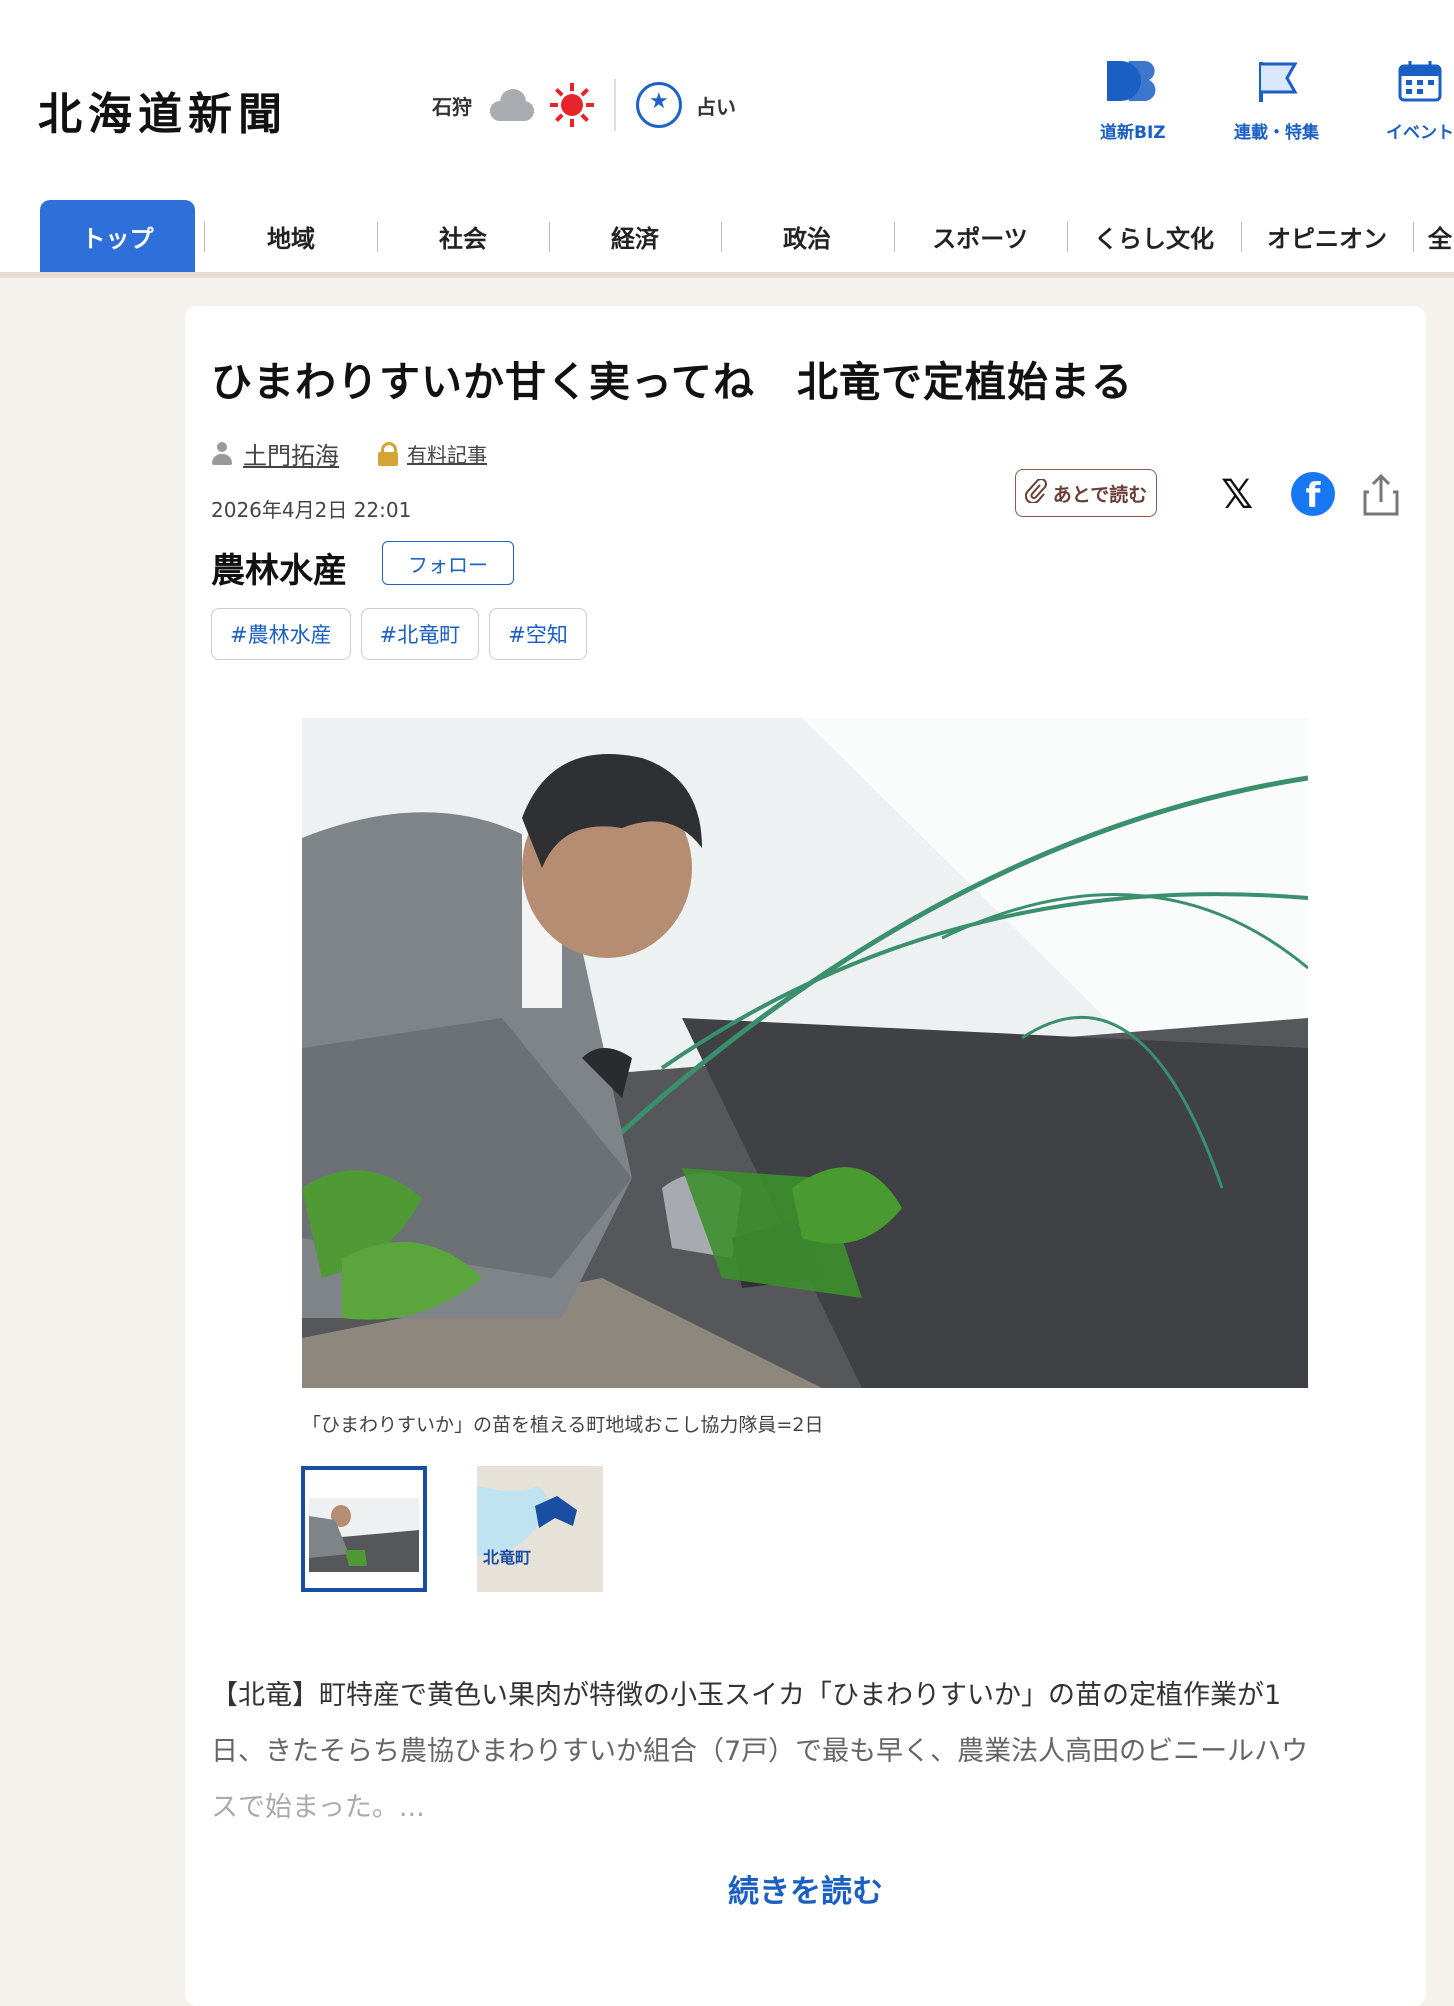 The height and width of the screenshot is (2006, 1454). I want to click on paid-article-badge: 有料記事, so click(432, 453).